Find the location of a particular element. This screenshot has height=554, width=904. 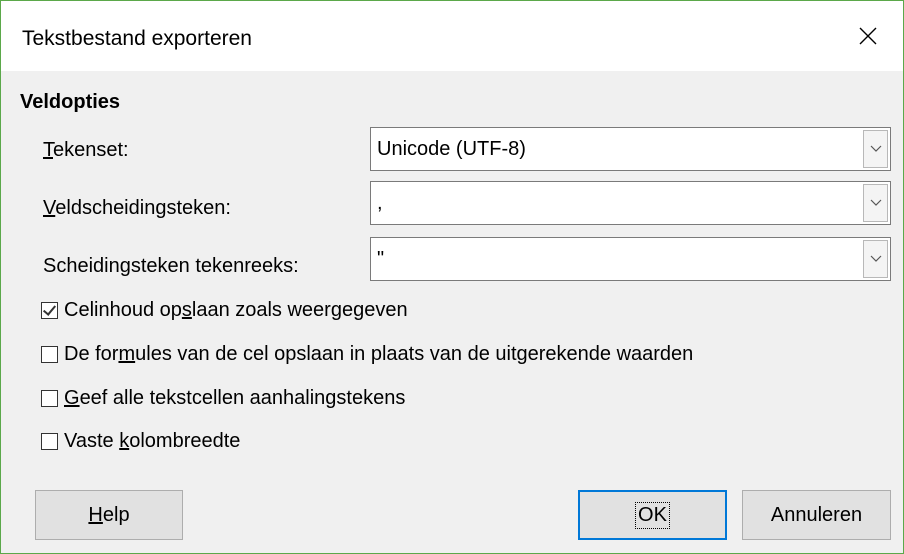

fixed-column-width-checkbox: Vaste kolombreedte is located at coordinates (140, 441).